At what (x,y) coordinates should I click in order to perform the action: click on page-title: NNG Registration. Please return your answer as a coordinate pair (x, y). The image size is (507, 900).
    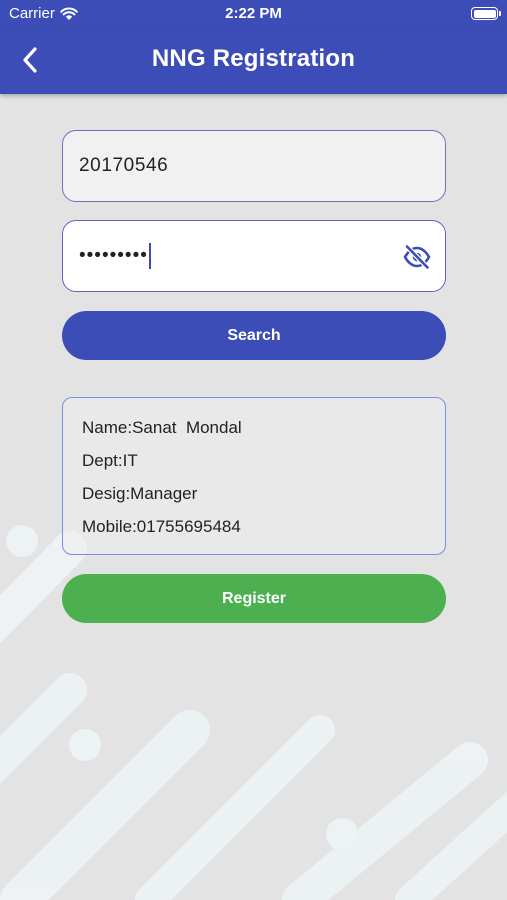
    Looking at the image, I should click on (253, 58).